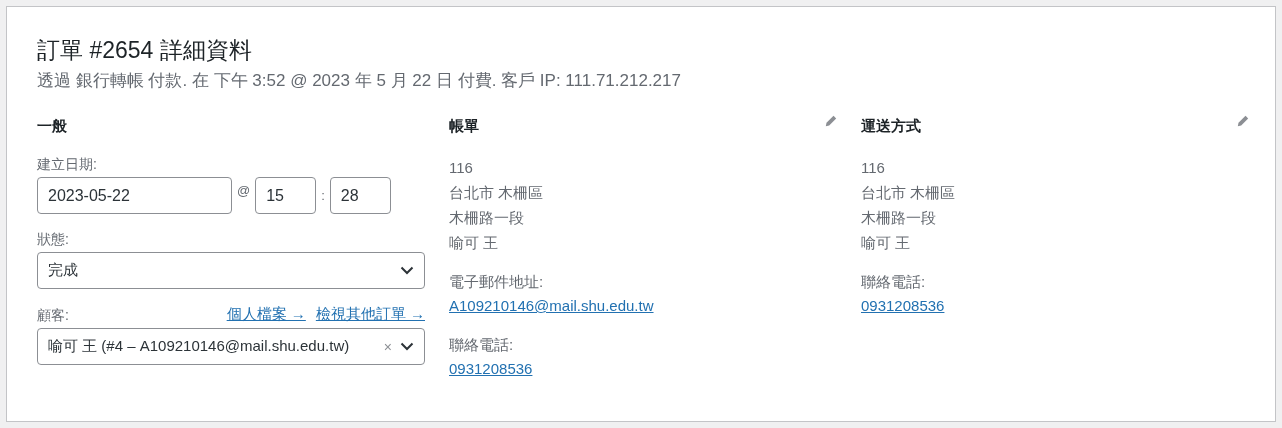  I want to click on customer-dropdown: 喻可 王 (#4 – A109210146@mail.shu.edu.tw) ×, so click(231, 346).